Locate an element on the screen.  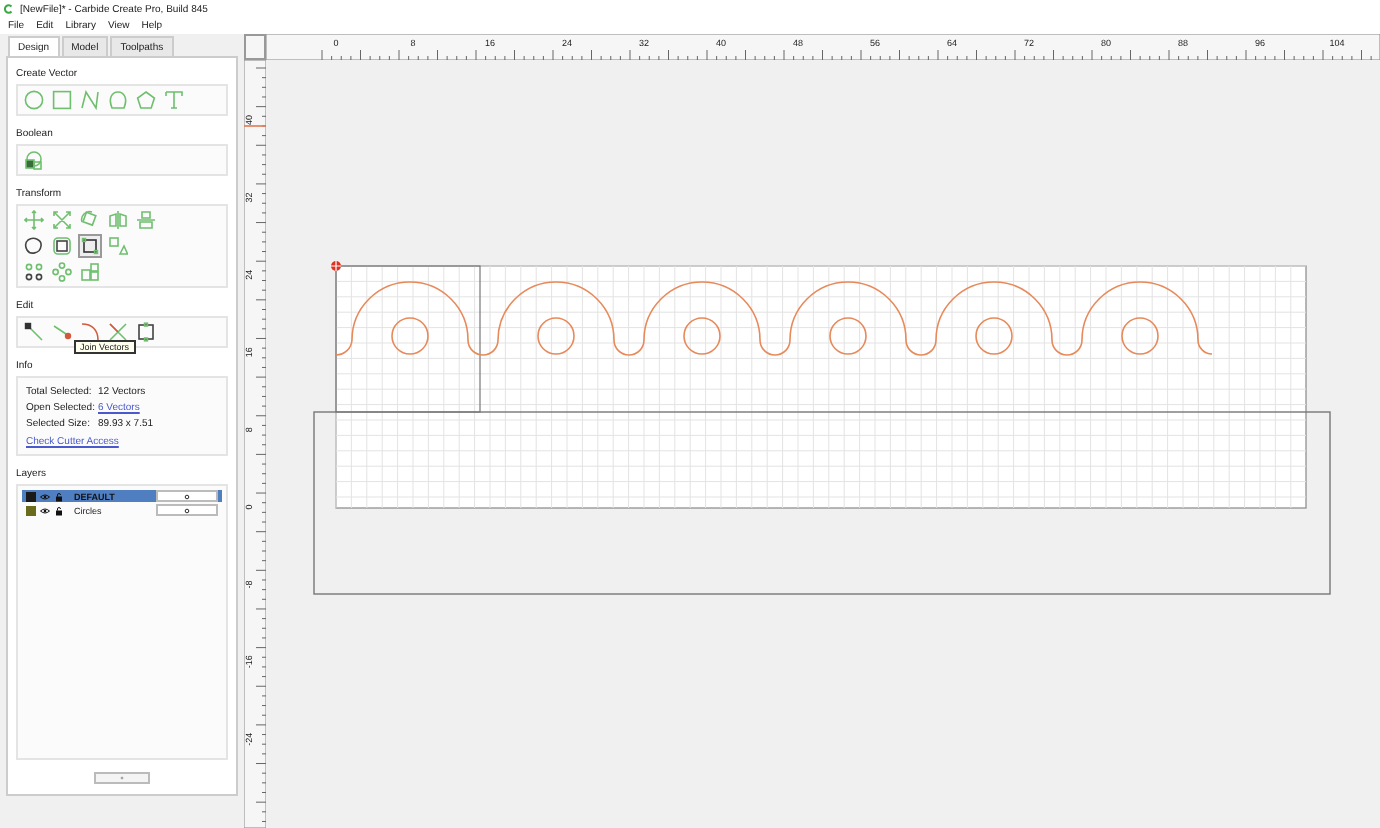
node-select-icon is located at coordinates (34, 332).